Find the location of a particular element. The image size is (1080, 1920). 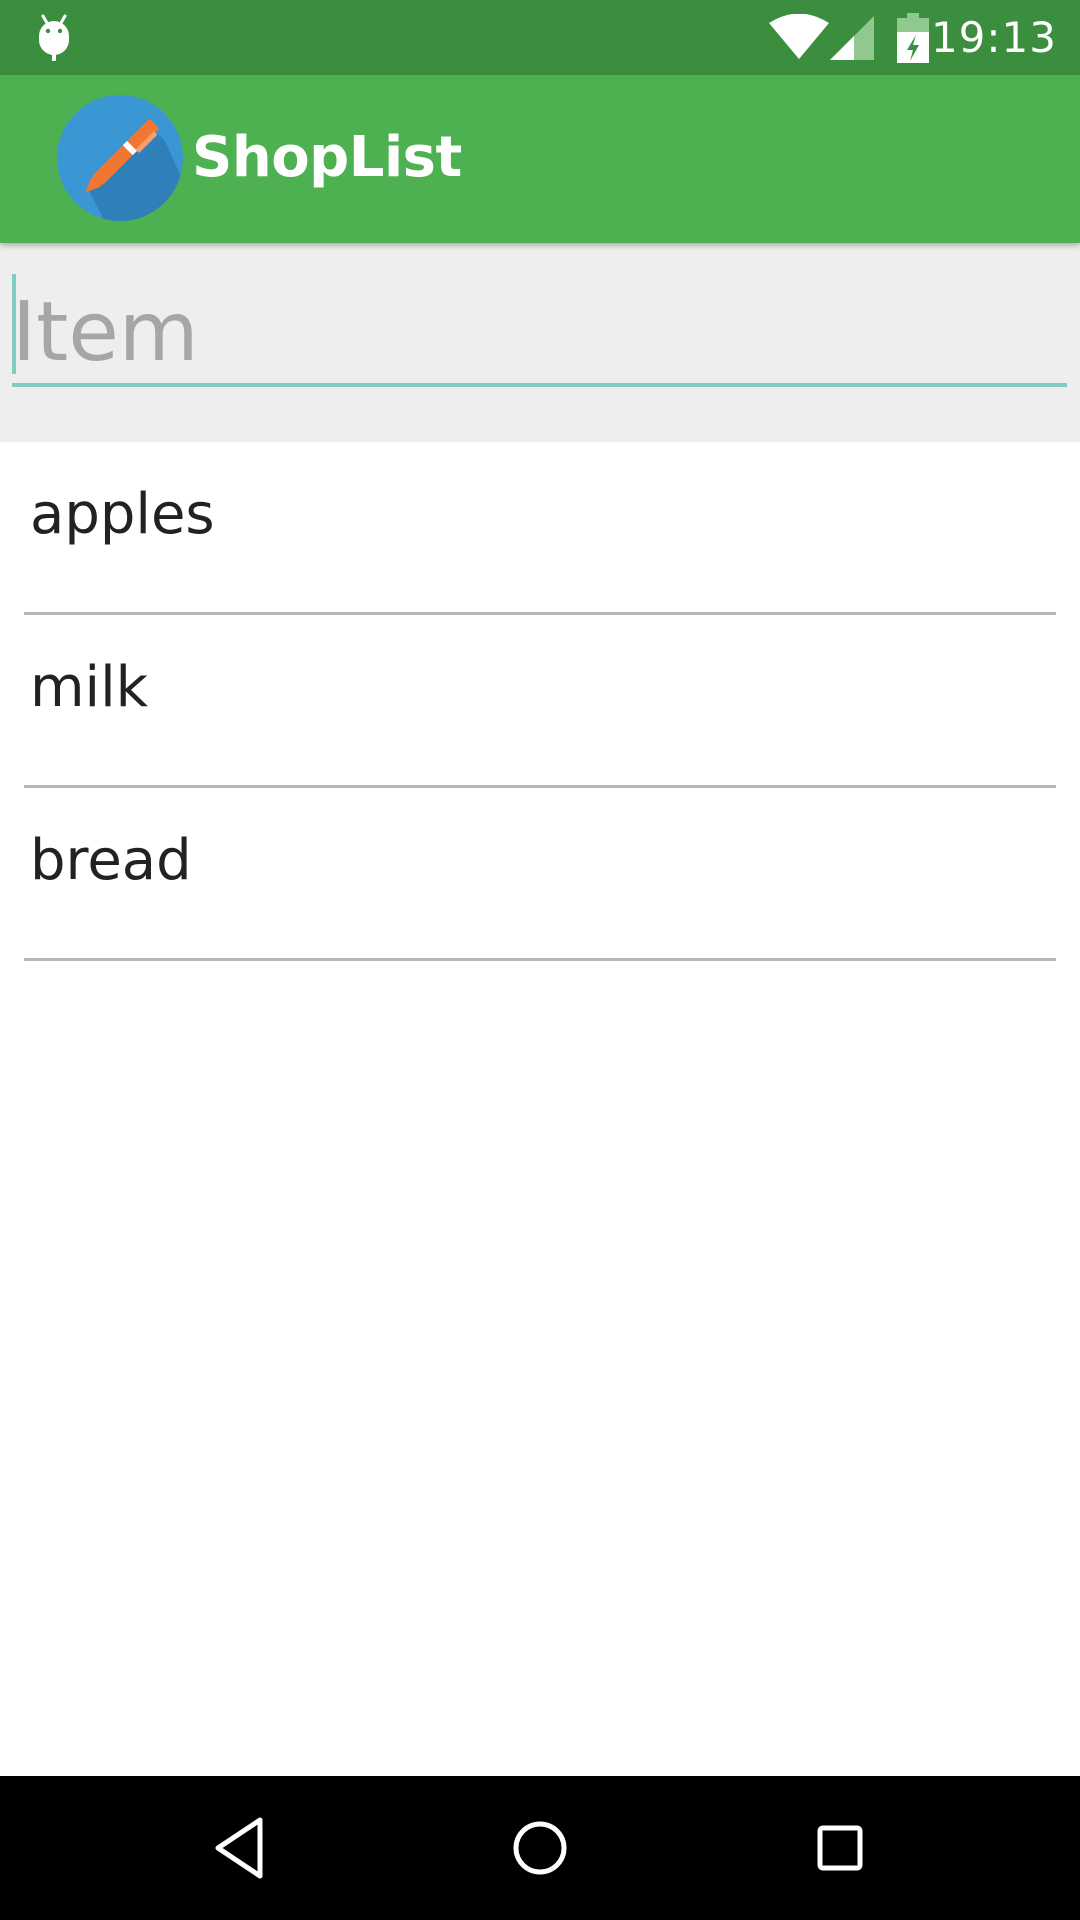

home-circle-icon is located at coordinates (540, 1848).